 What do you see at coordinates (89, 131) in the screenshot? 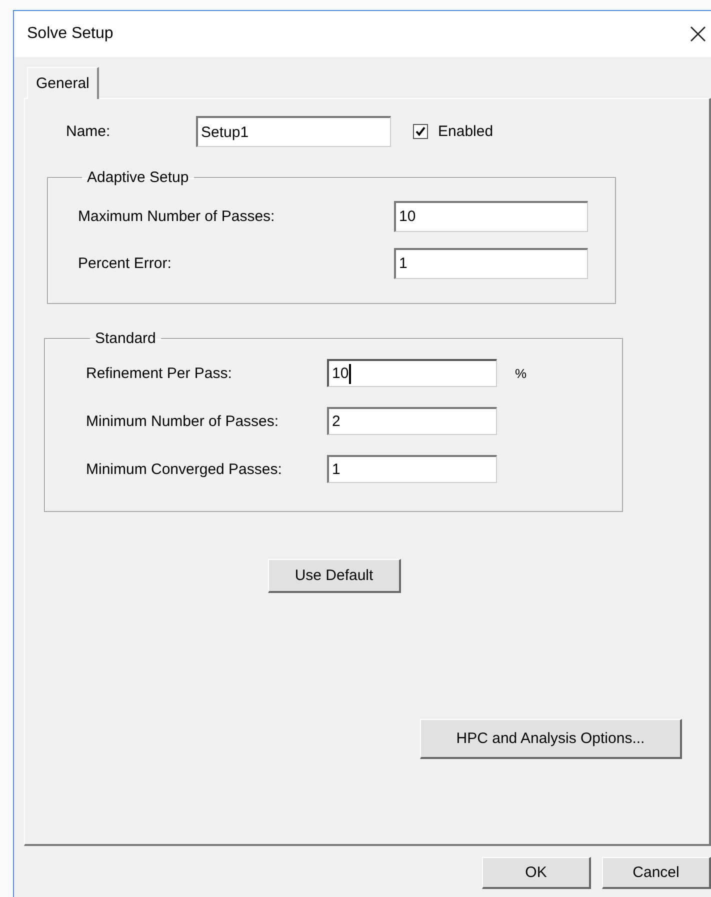
I see `field-label: Name:` at bounding box center [89, 131].